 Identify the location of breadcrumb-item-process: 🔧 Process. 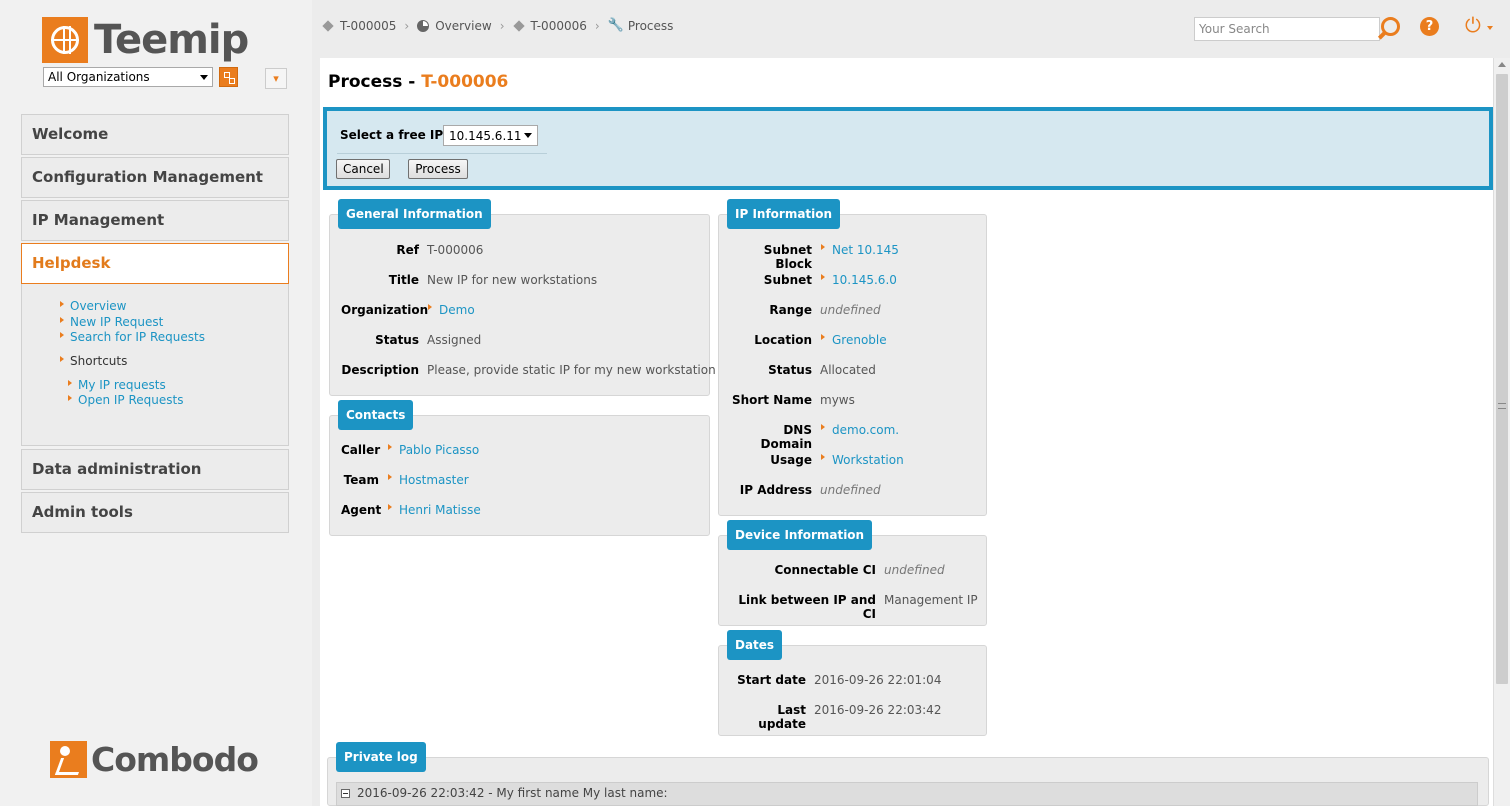
(641, 25).